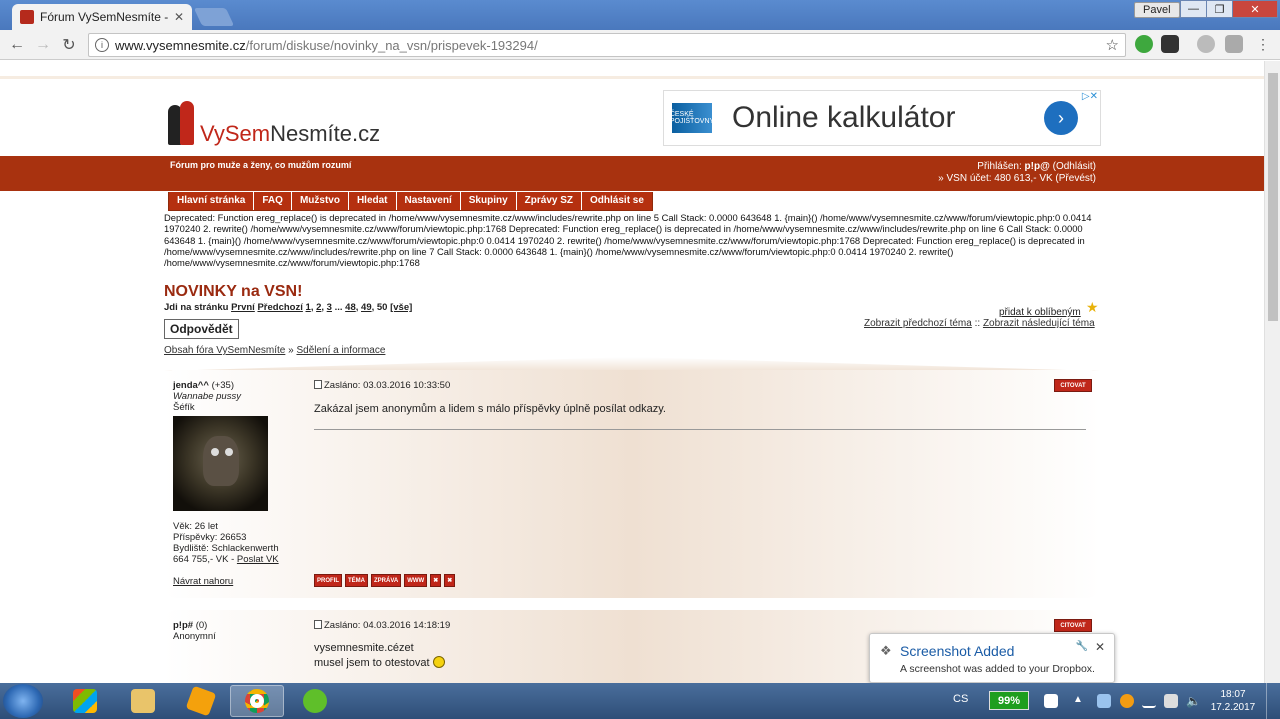  Describe the element at coordinates (340, 350) in the screenshot. I see `breadcrumb-category: Sdělení a informace` at that location.